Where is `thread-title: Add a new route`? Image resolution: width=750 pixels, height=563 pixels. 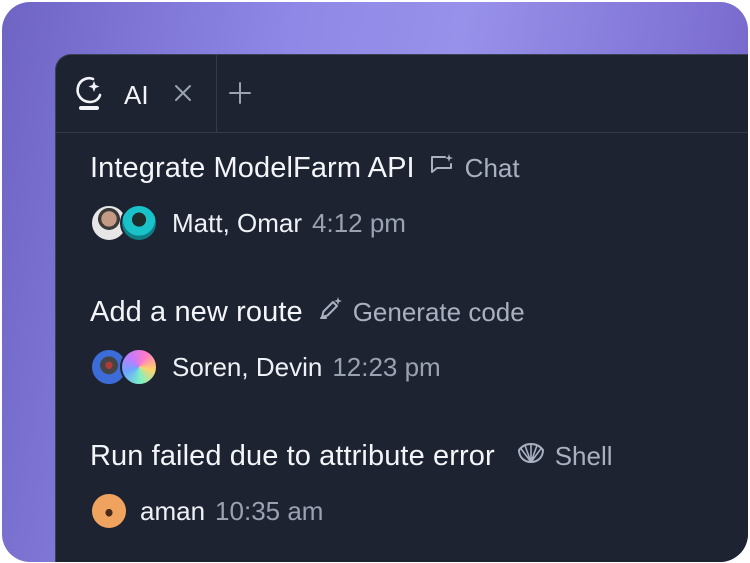 thread-title: Add a new route is located at coordinates (196, 311).